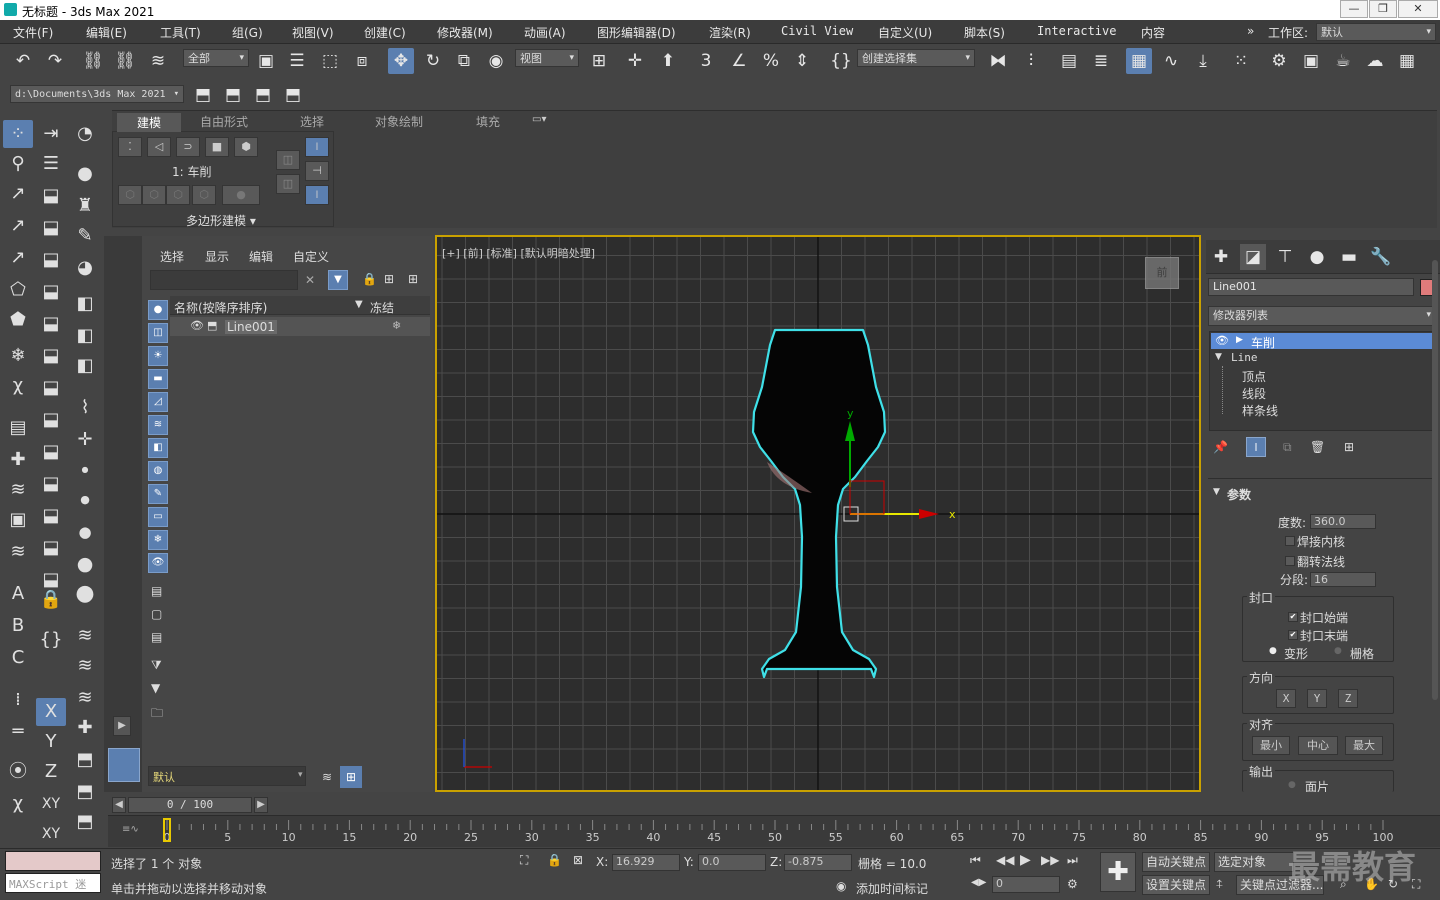 The width and height of the screenshot is (1440, 900). I want to click on scene-explorer-toggle-icon: ⊞, so click(351, 777).